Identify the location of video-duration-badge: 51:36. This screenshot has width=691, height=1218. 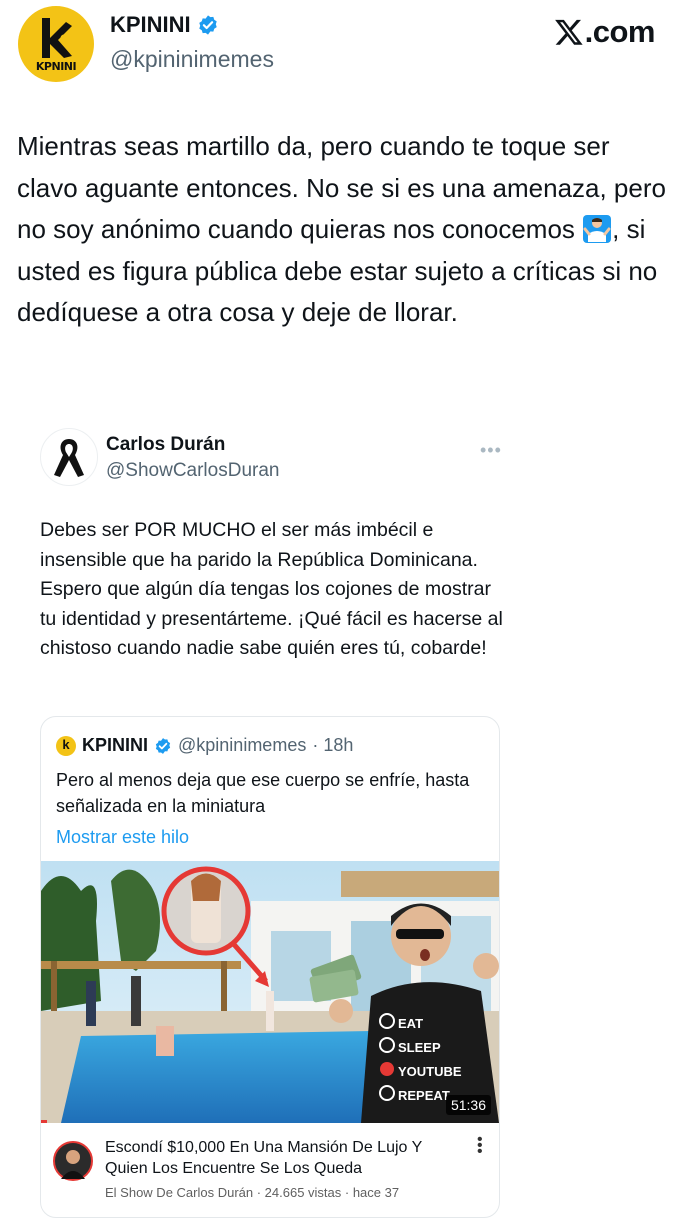
(468, 1105).